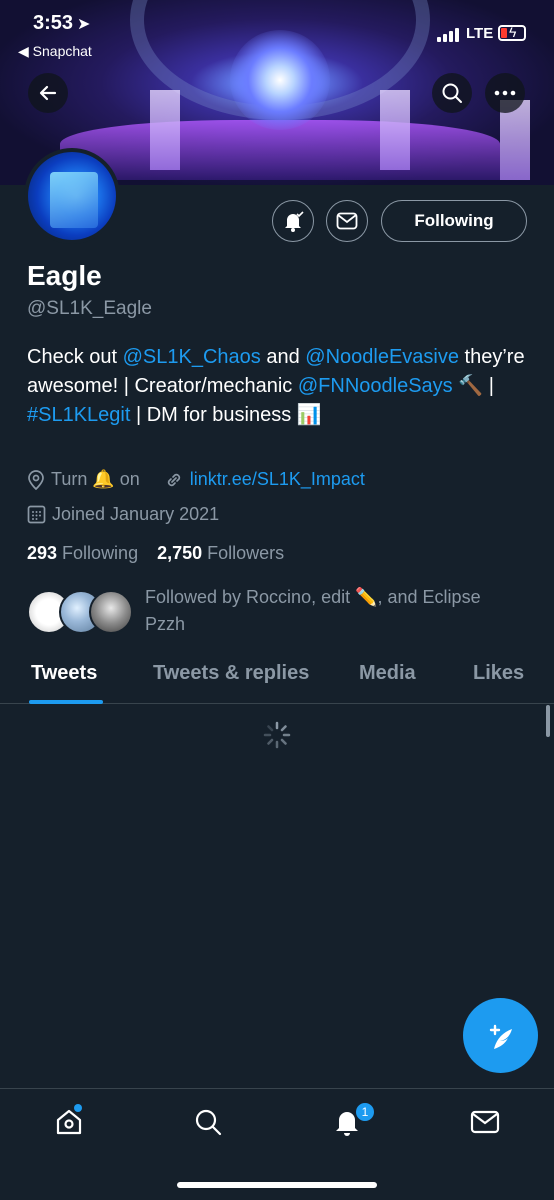  Describe the element at coordinates (36, 479) in the screenshot. I see `location-pin-icon` at that location.